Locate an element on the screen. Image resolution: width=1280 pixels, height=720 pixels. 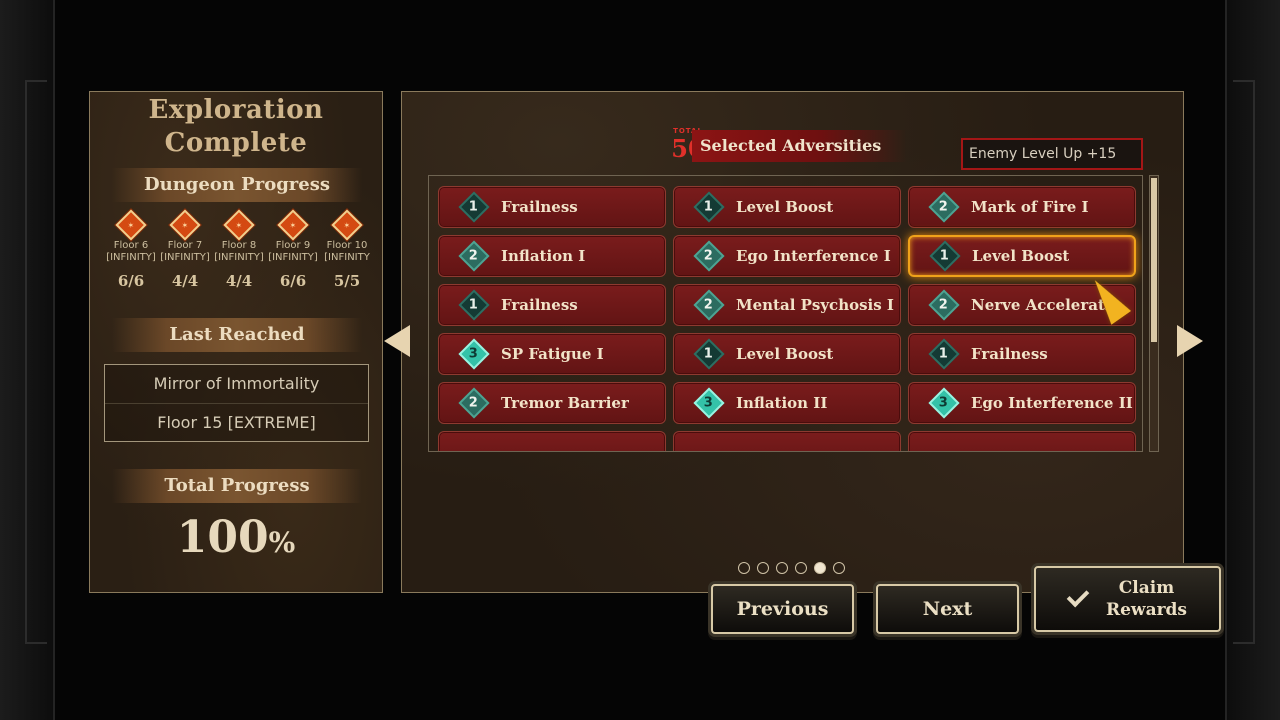
adversity-effect-tooltip: Enemy Level Up +15 is located at coordinates (1052, 154).